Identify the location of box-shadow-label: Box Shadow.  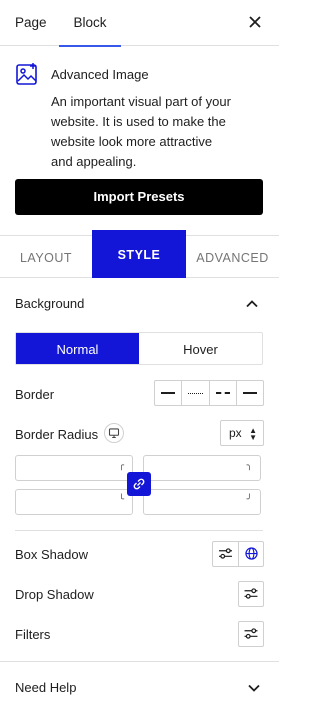
(51, 554).